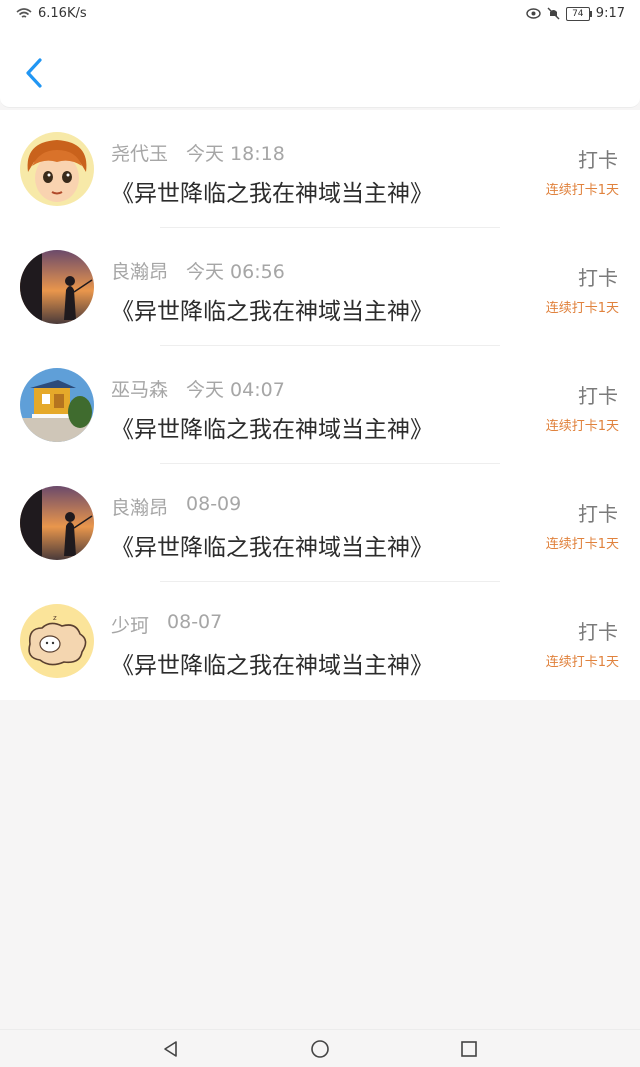 The width and height of the screenshot is (640, 1067). I want to click on checkin-time: 今天 04:07, so click(235, 390).